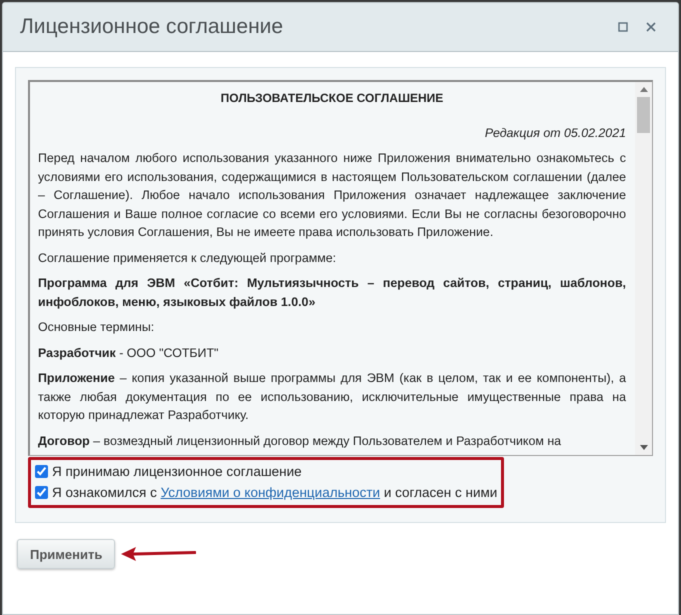 Image resolution: width=681 pixels, height=615 pixels. Describe the element at coordinates (332, 98) in the screenshot. I see `document-heading: ПОЛЬЗОВАТЕЛЬСКОЕ СОГЛАШЕНИЕ` at that location.